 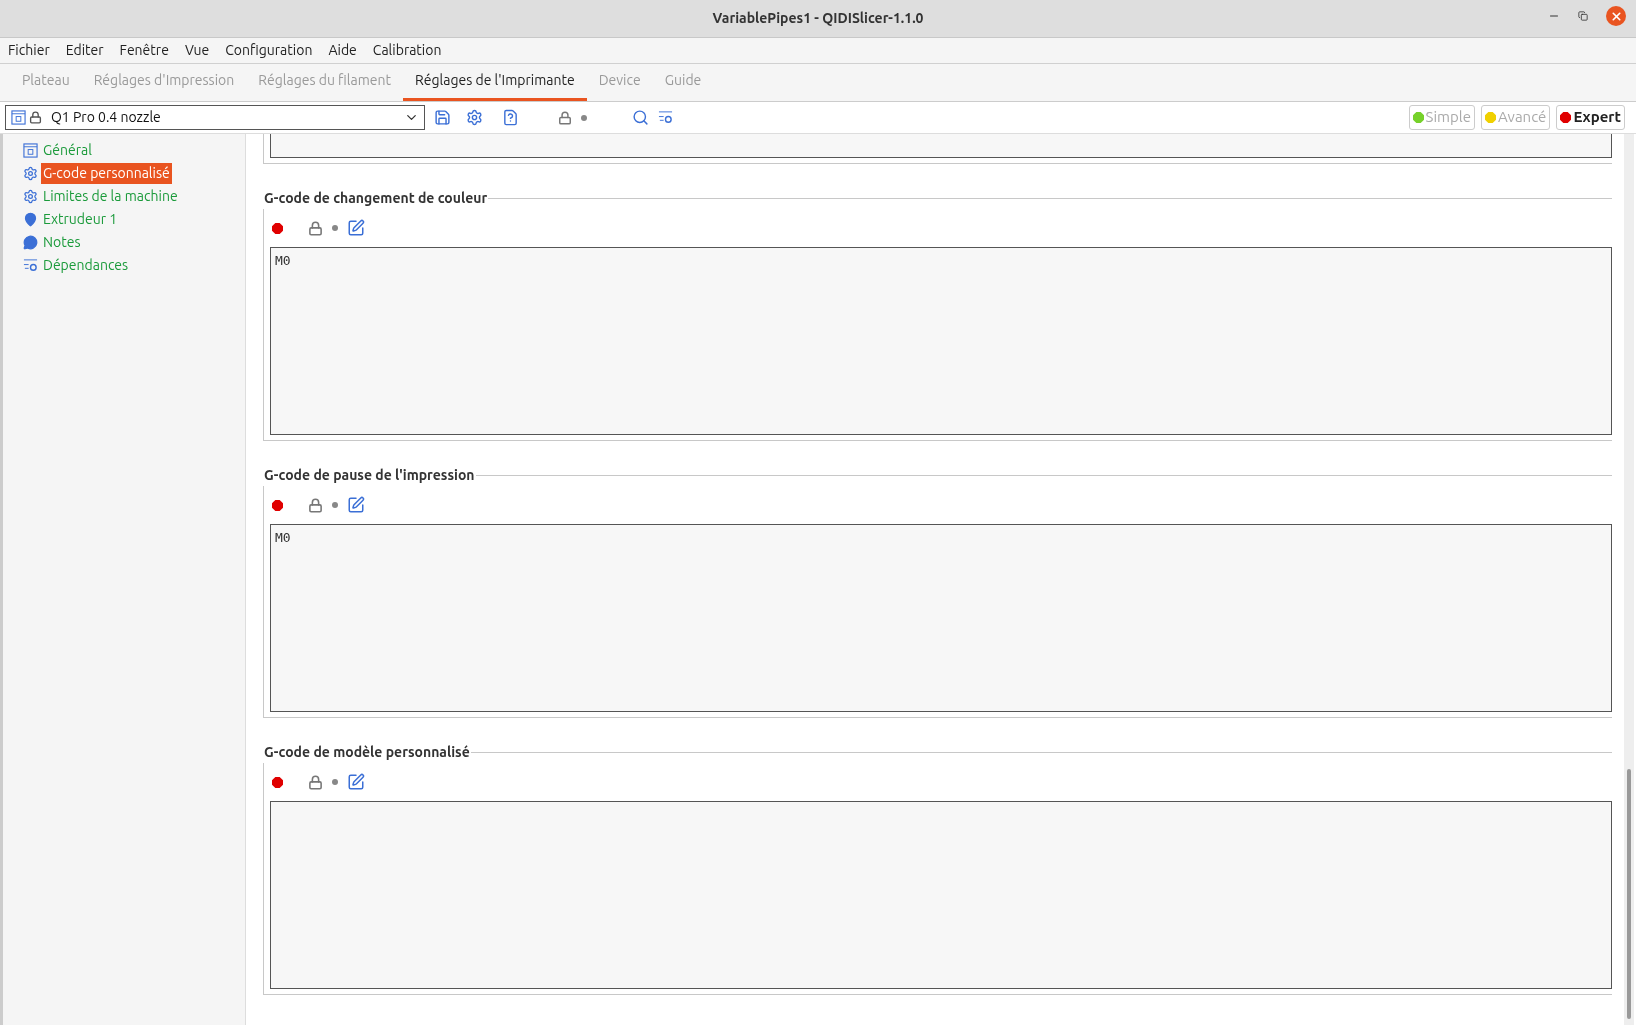 What do you see at coordinates (375, 198) in the screenshot?
I see `section-title: G-code de changement de couleur` at bounding box center [375, 198].